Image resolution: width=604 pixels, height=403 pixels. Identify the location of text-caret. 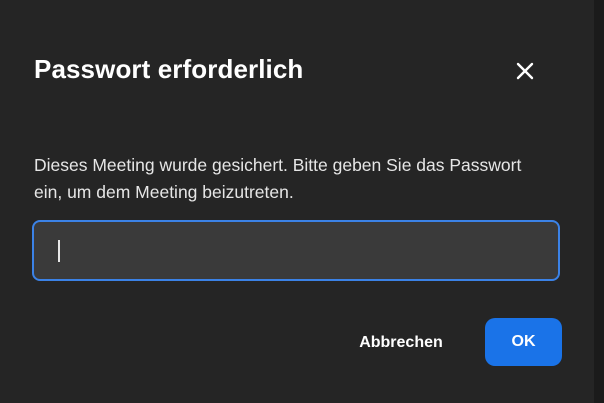
(59, 251).